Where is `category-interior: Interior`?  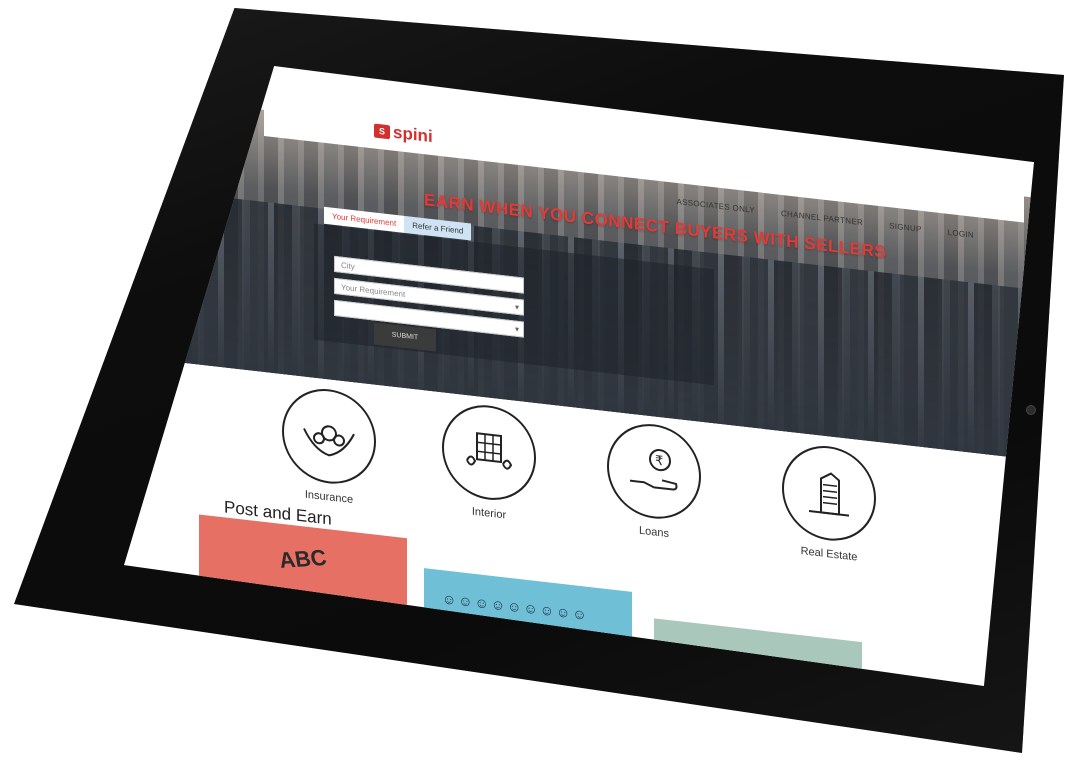 category-interior: Interior is located at coordinates (489, 462).